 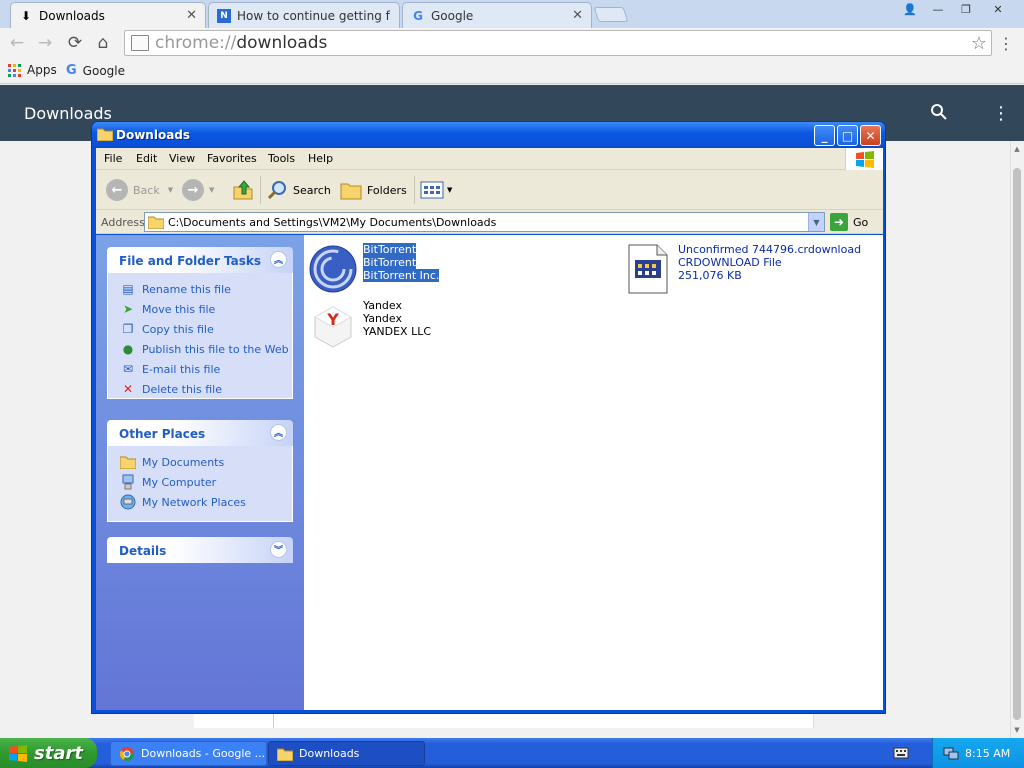 What do you see at coordinates (816, 222) in the screenshot?
I see `address-dropdown-icon: ▼` at bounding box center [816, 222].